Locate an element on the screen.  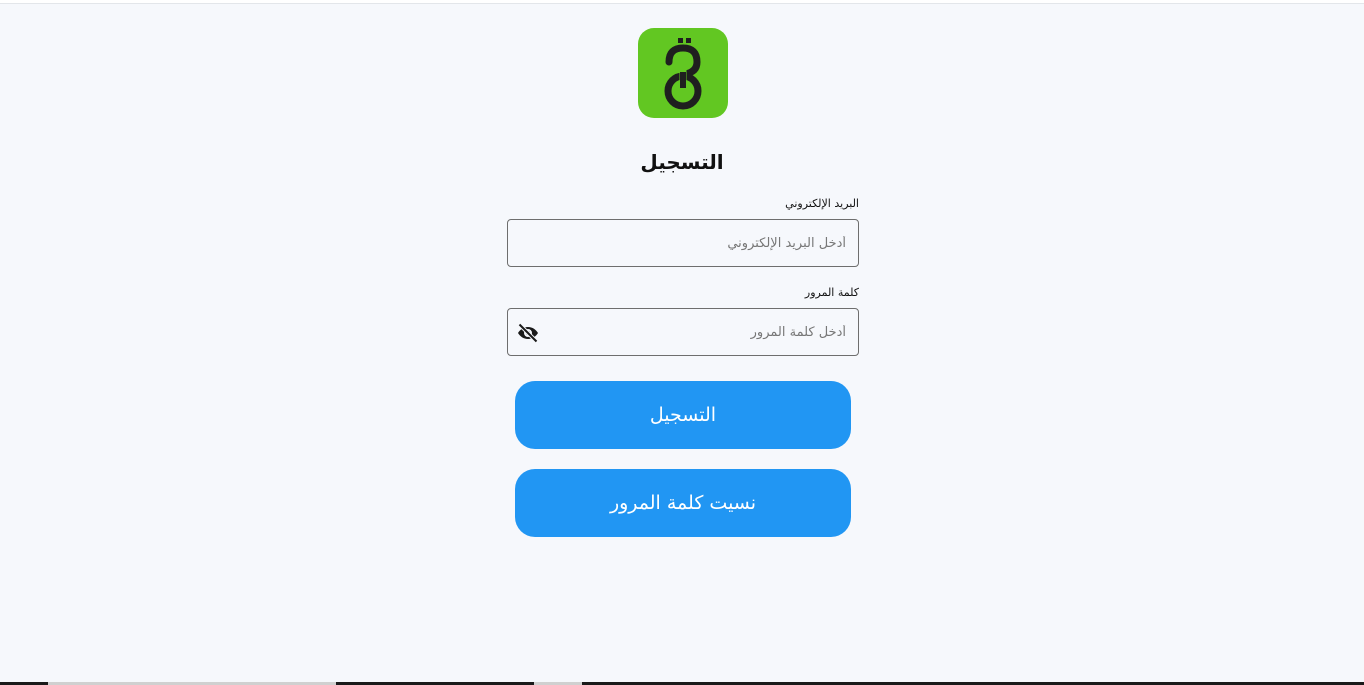
password-field is located at coordinates (701, 332).